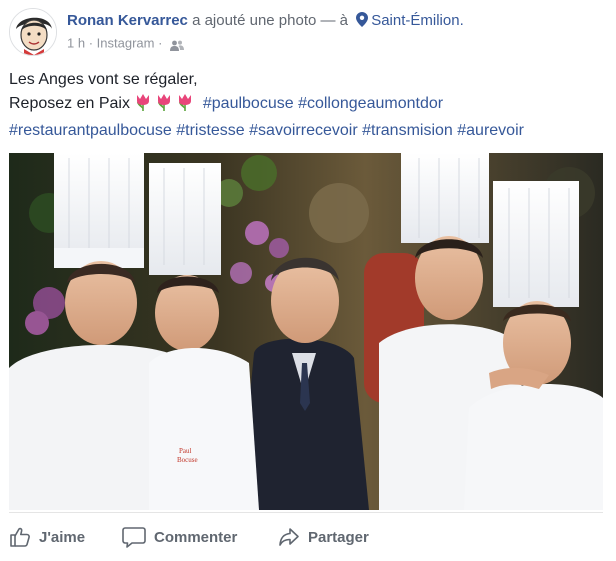  I want to click on hashtag-link: #tristesse, so click(210, 130).